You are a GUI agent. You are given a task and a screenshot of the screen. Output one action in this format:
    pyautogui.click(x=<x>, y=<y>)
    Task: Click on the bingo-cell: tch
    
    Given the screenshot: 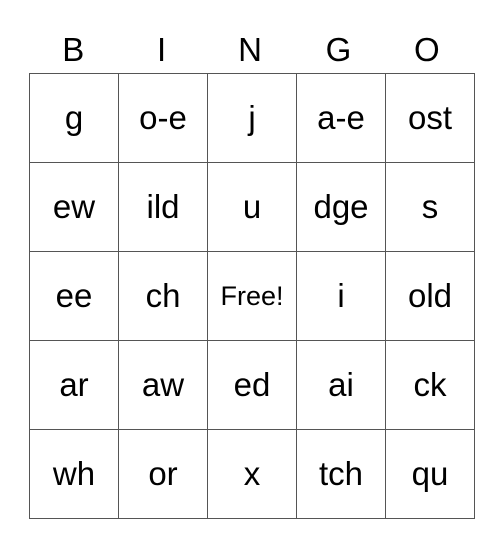 What is the action you would take?
    pyautogui.click(x=341, y=474)
    